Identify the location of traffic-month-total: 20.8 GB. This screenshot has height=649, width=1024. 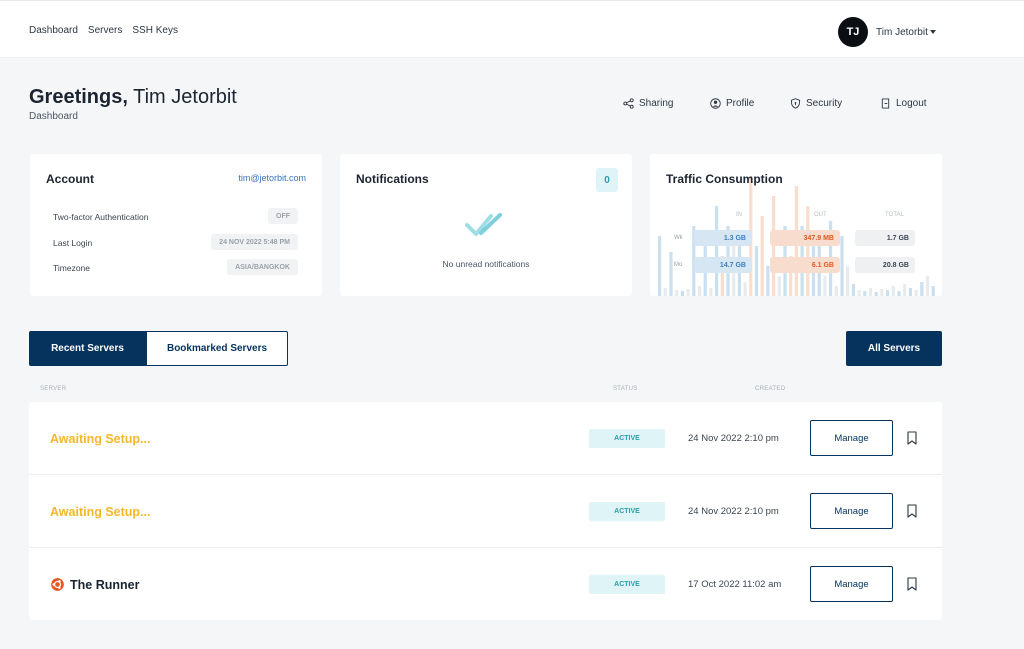
(885, 265).